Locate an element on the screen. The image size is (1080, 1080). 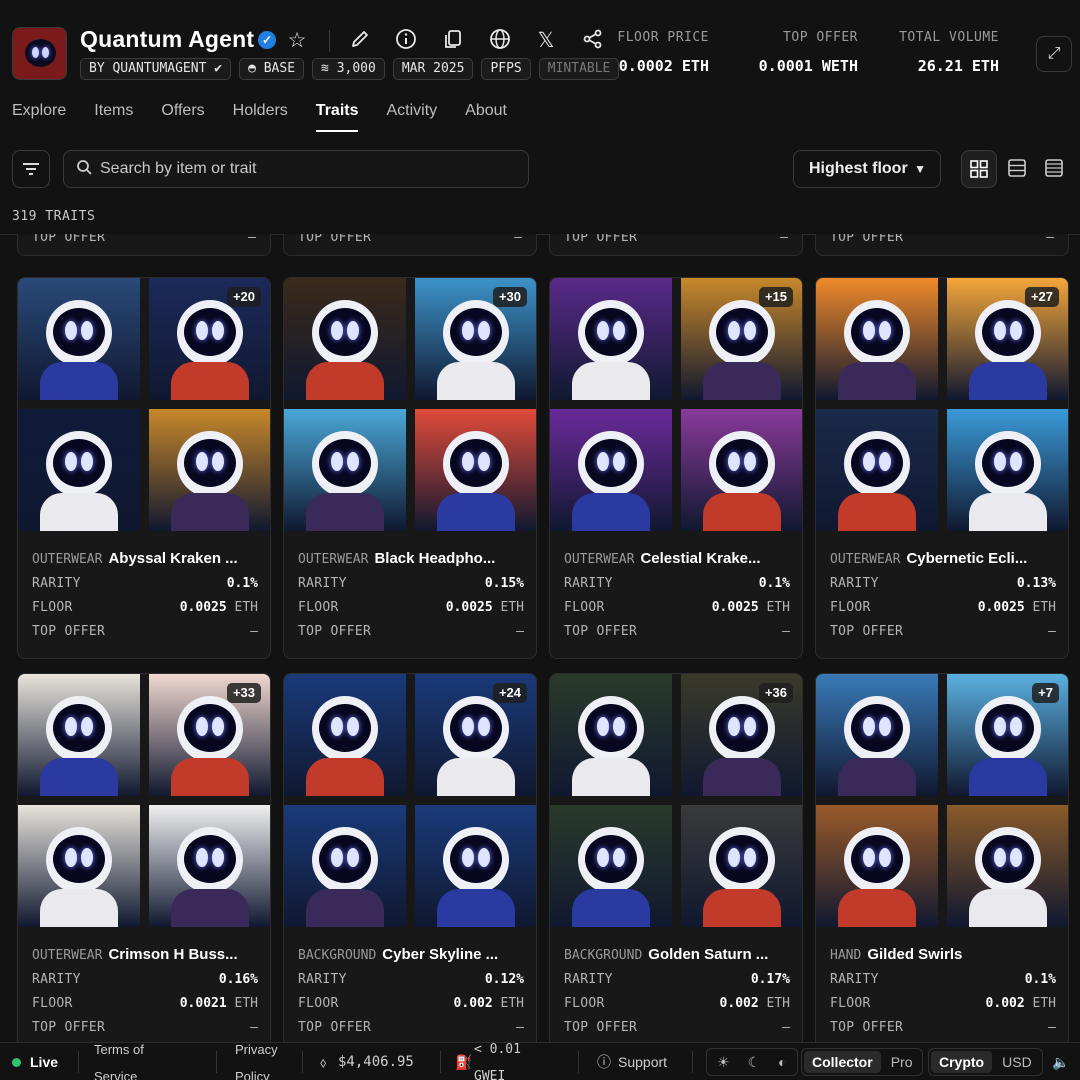
support-link: Support is located at coordinates (642, 1061).